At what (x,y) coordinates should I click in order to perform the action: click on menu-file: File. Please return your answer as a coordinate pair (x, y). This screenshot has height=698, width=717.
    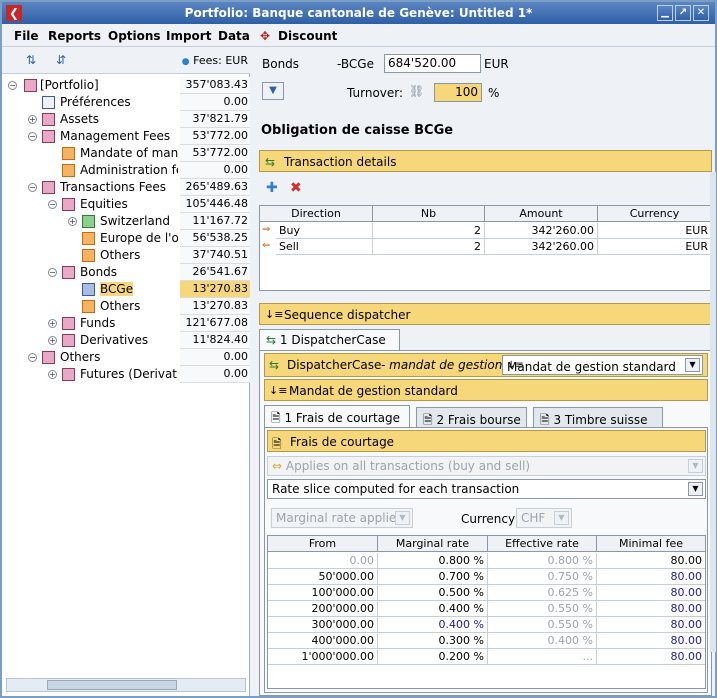
    Looking at the image, I should click on (26, 36).